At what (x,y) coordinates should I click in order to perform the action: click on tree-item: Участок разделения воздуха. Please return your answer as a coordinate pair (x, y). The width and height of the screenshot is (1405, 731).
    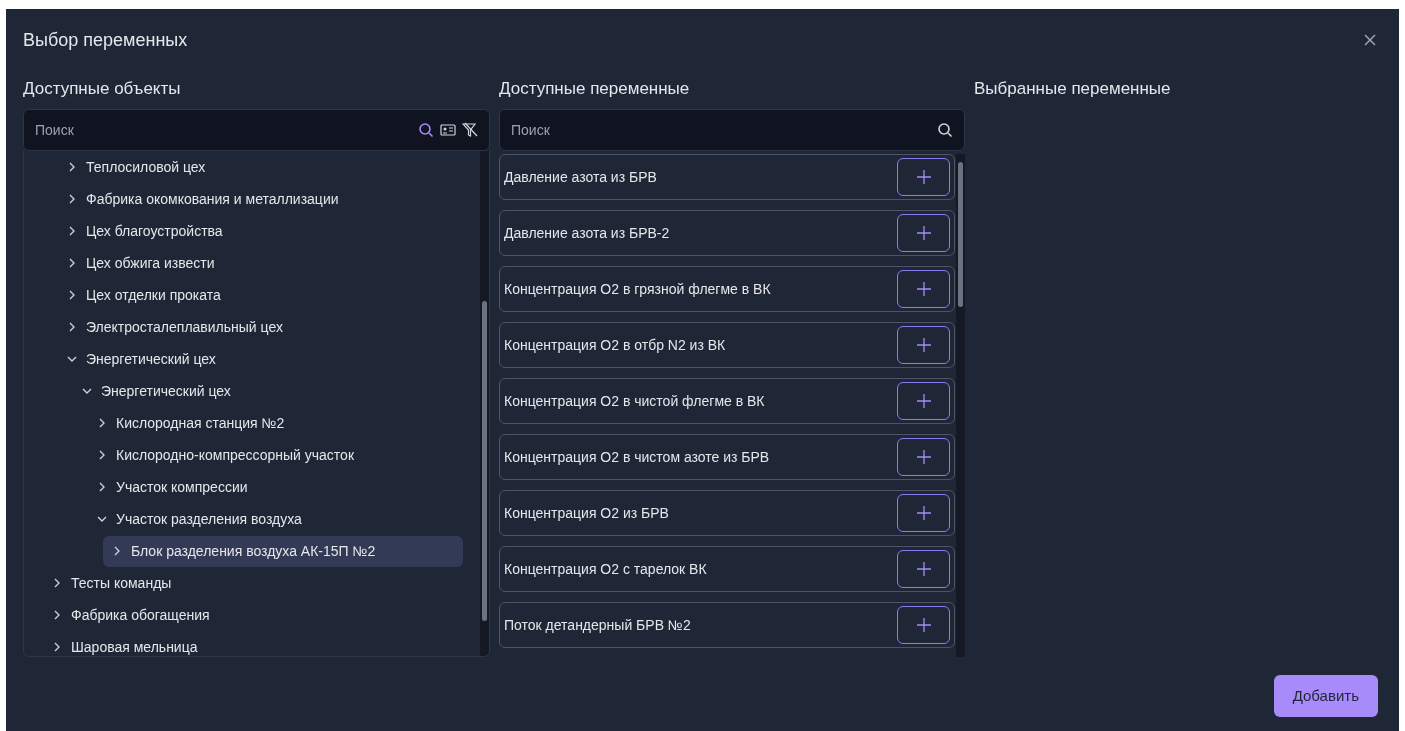
    Looking at the image, I should click on (199, 519).